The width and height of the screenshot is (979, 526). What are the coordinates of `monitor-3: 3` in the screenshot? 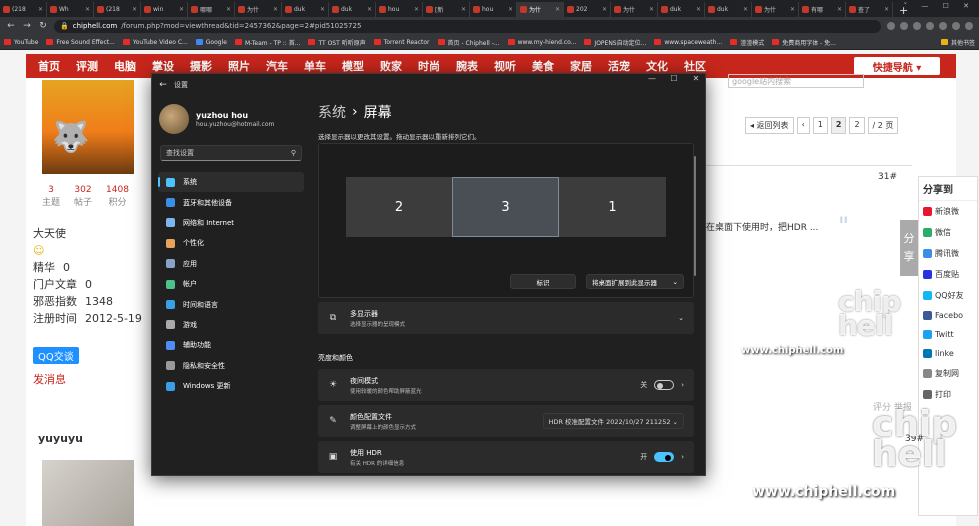 It's located at (505, 207).